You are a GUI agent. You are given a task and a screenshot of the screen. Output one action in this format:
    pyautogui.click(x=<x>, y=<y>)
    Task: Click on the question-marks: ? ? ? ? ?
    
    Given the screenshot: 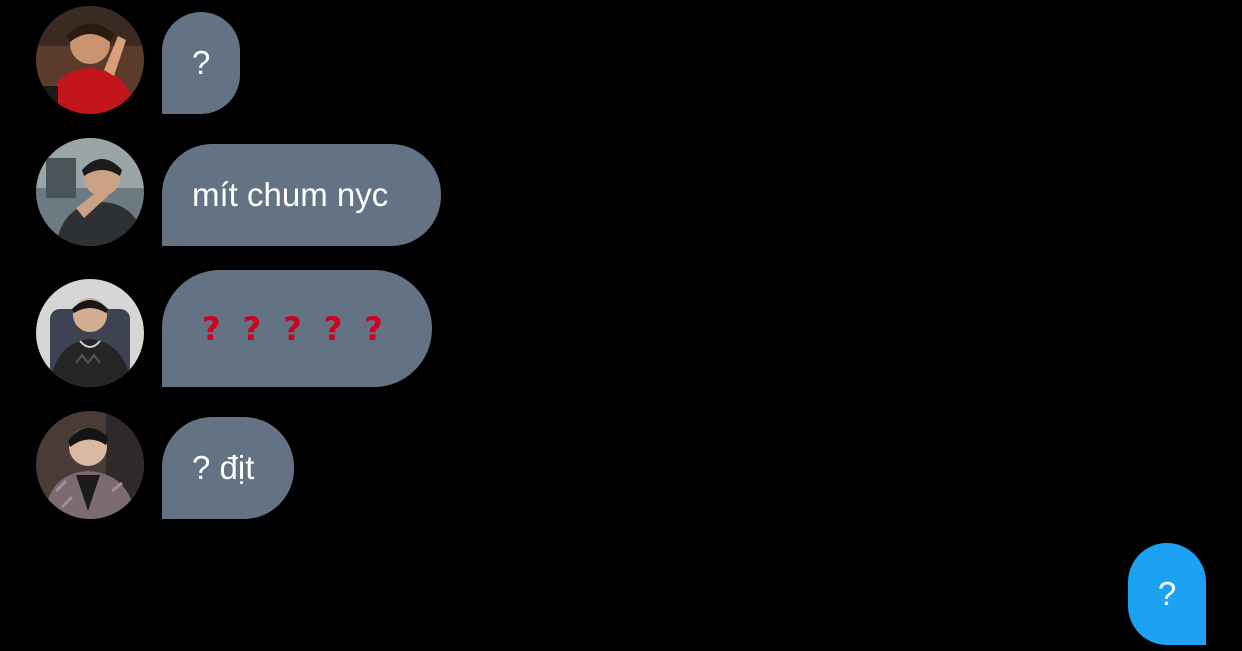 What is the action you would take?
    pyautogui.click(x=287, y=329)
    